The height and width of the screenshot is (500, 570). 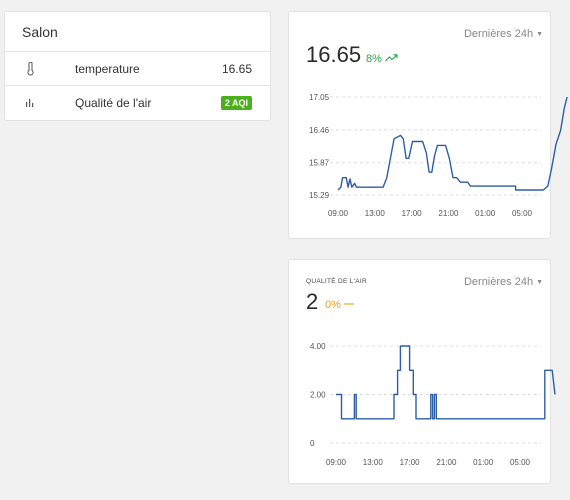 I want to click on y-tick-label: 16.46, so click(x=319, y=130).